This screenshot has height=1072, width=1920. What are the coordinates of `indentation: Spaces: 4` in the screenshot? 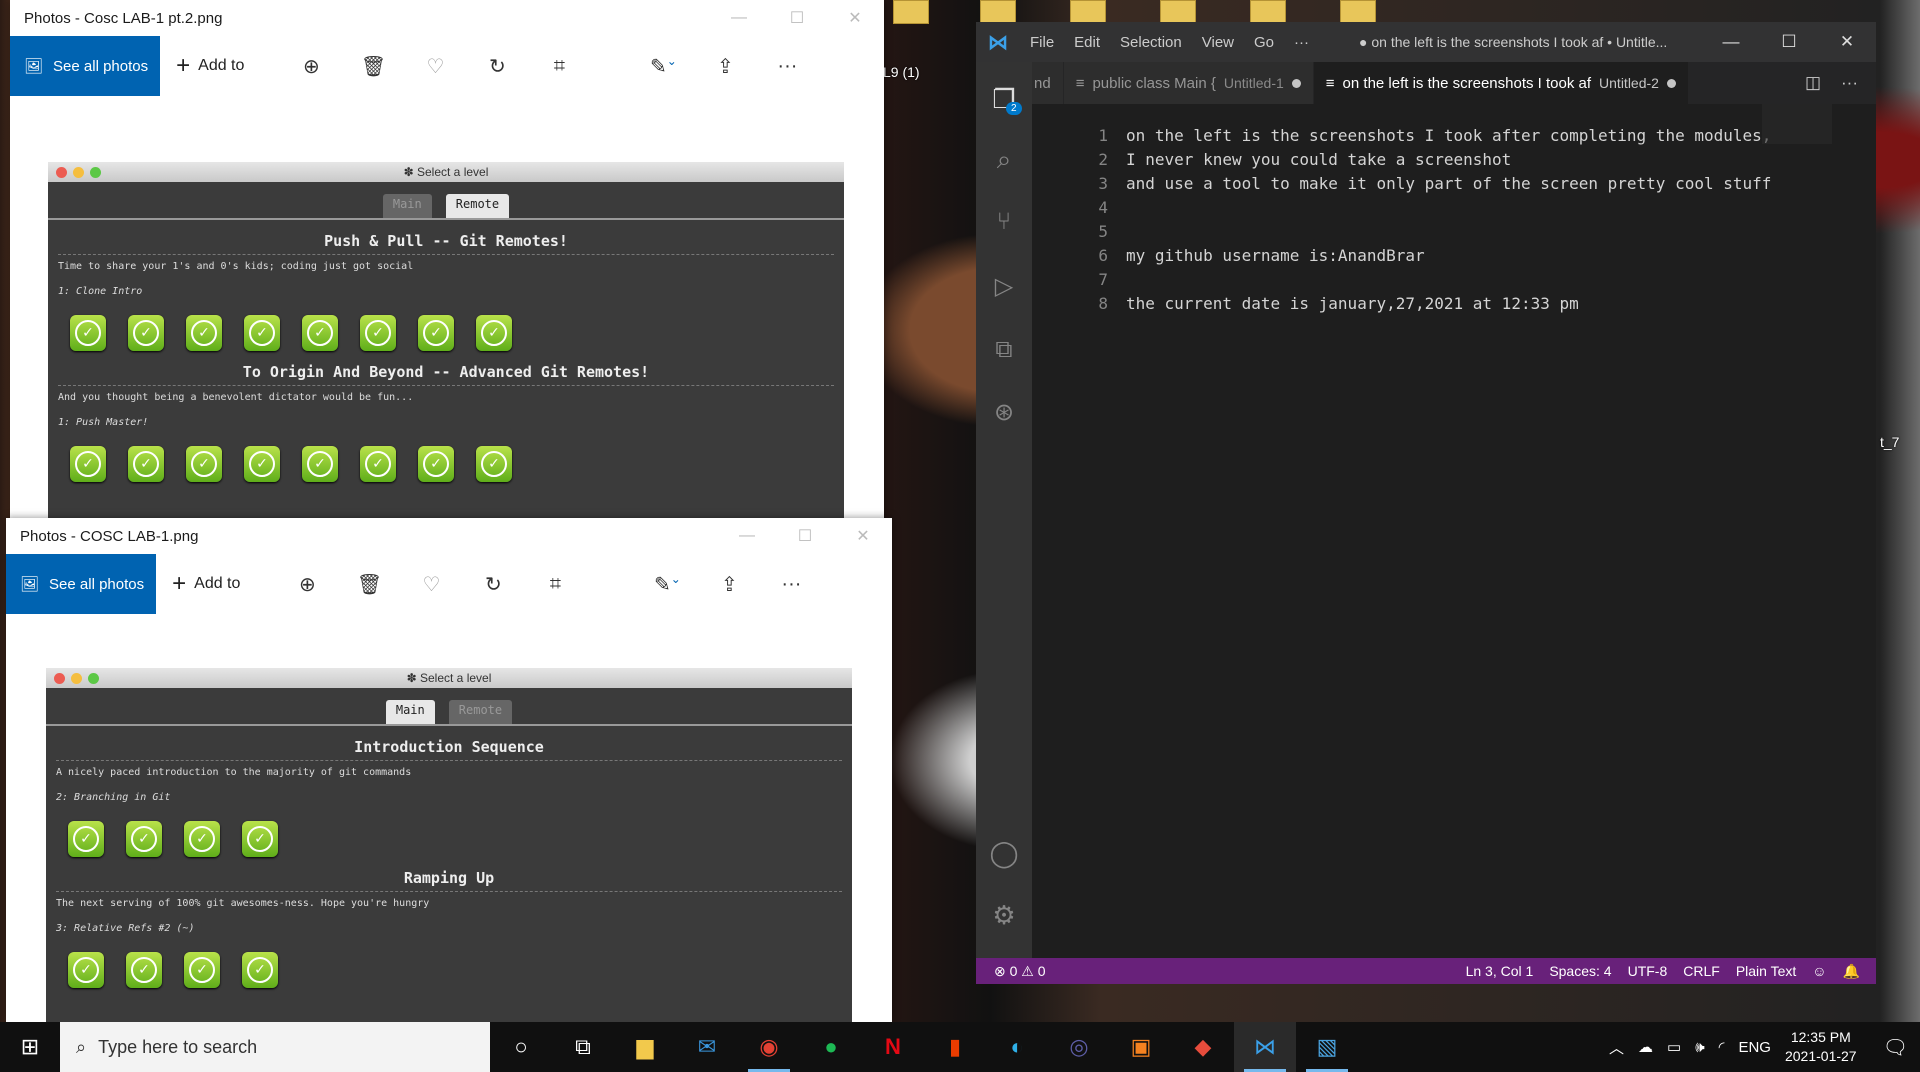 It's located at (1580, 971).